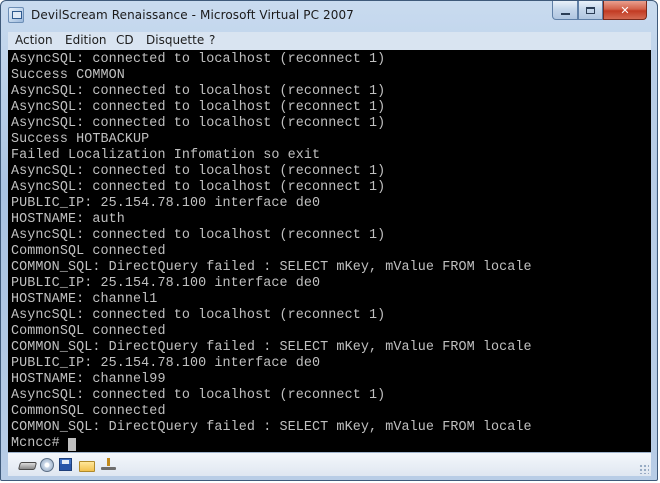 The width and height of the screenshot is (660, 483). I want to click on minimize-button, so click(565, 10).